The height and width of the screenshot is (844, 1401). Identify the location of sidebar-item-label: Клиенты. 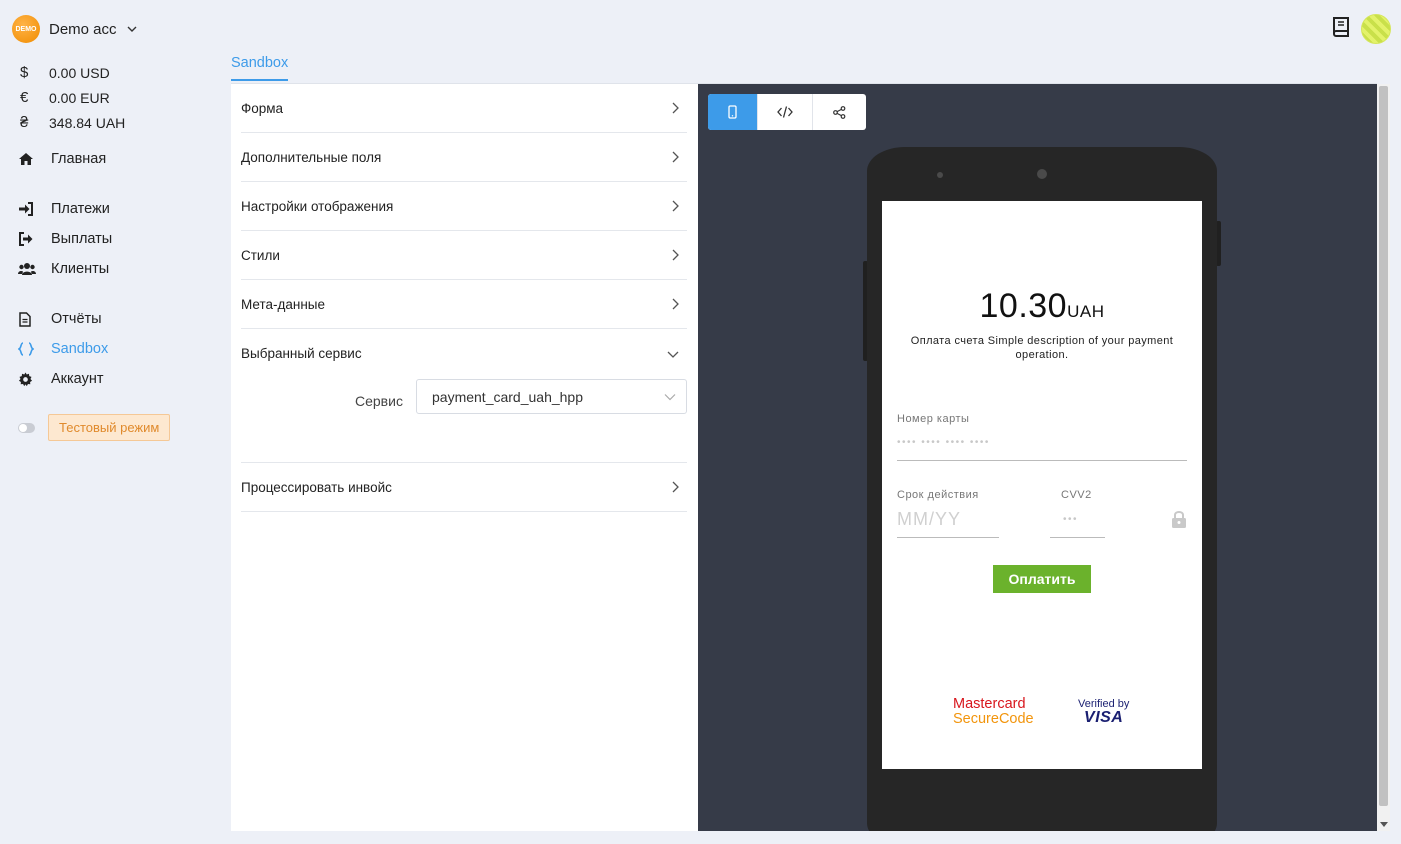
(80, 269).